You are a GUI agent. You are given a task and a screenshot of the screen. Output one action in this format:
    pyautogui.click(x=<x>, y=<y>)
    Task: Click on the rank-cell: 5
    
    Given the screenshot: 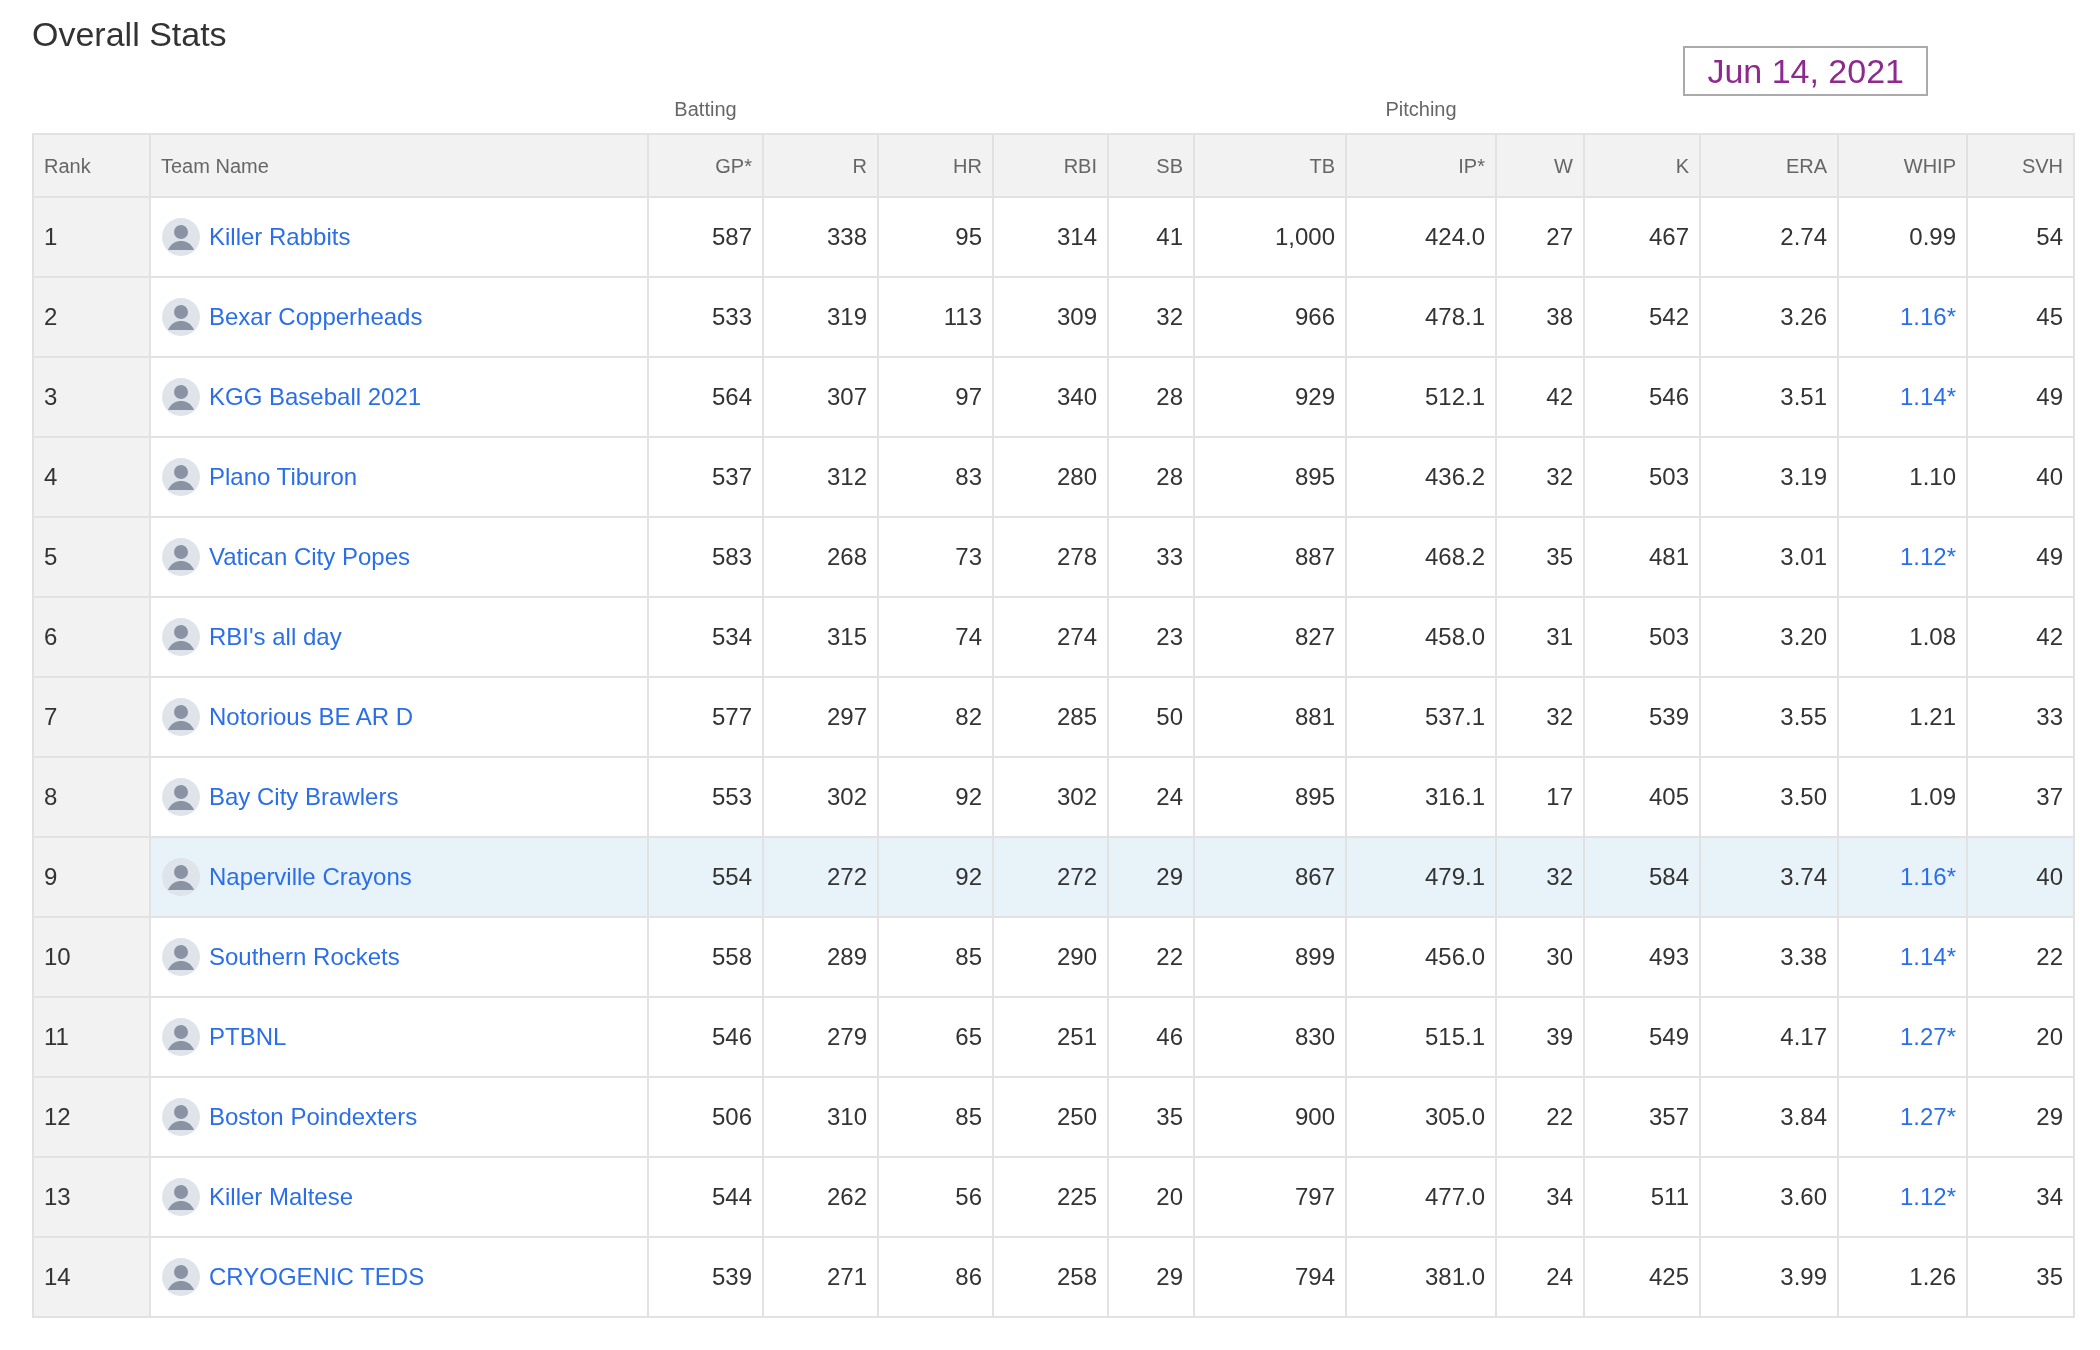 What is the action you would take?
    pyautogui.click(x=91, y=557)
    